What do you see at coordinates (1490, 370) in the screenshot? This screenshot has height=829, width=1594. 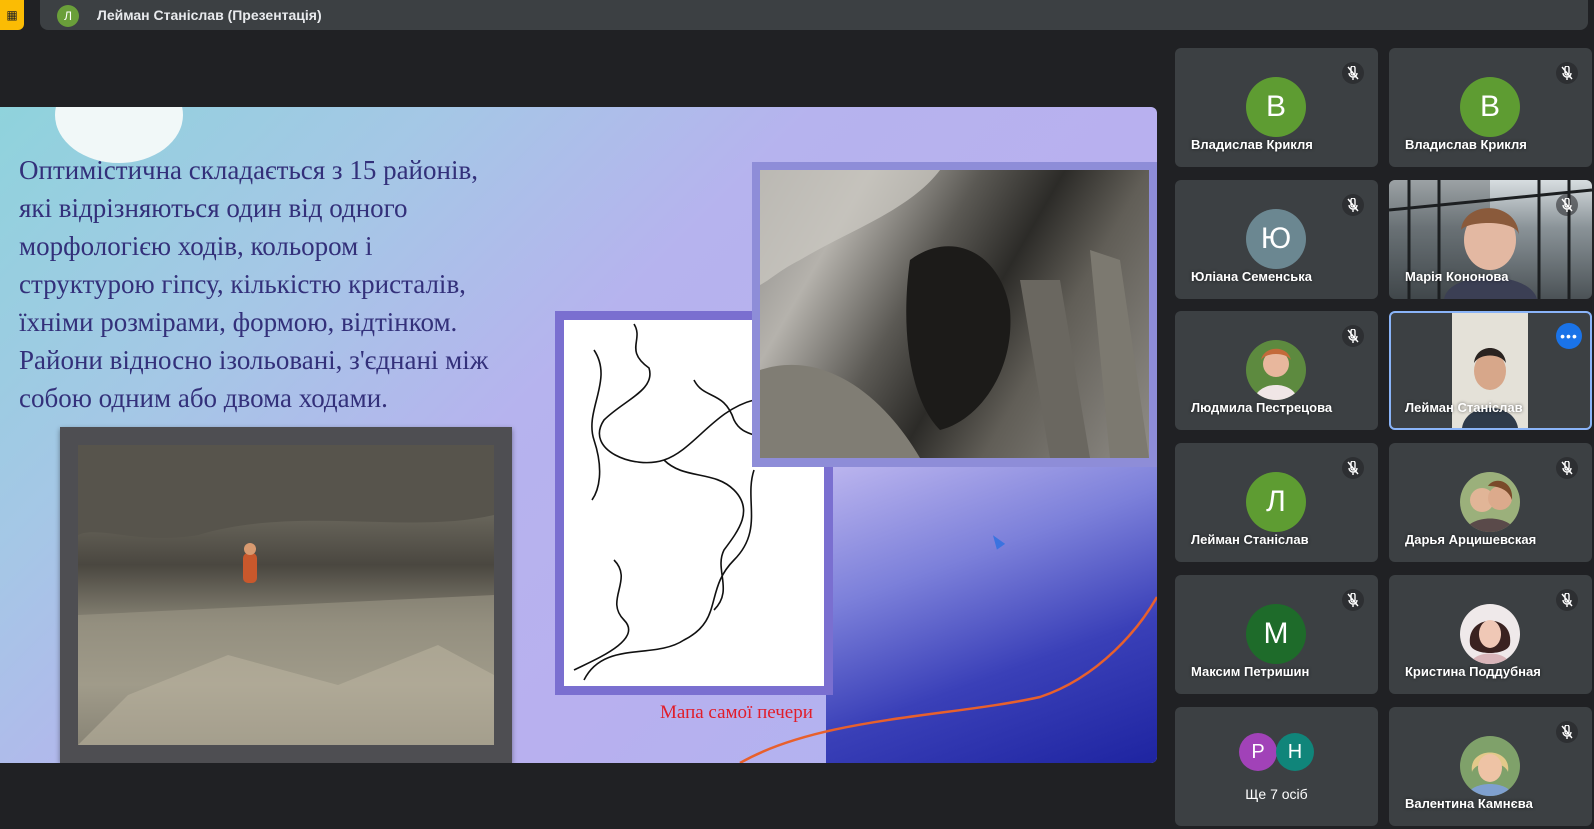 I see `participant-tile-video-selected: ••• Лейман Станіслав` at bounding box center [1490, 370].